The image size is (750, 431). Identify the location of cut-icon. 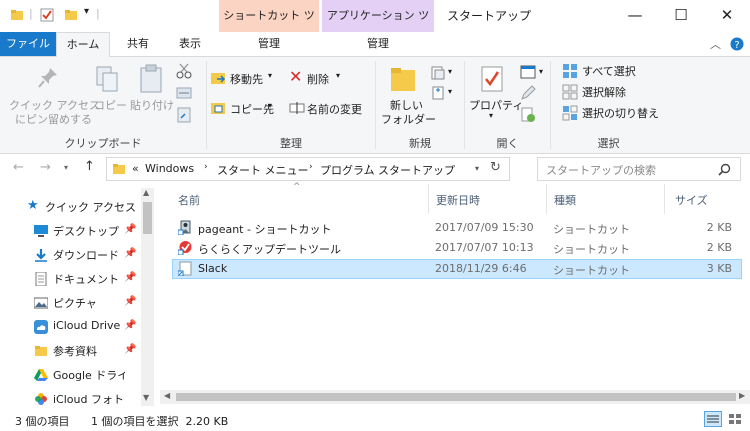
(184, 71).